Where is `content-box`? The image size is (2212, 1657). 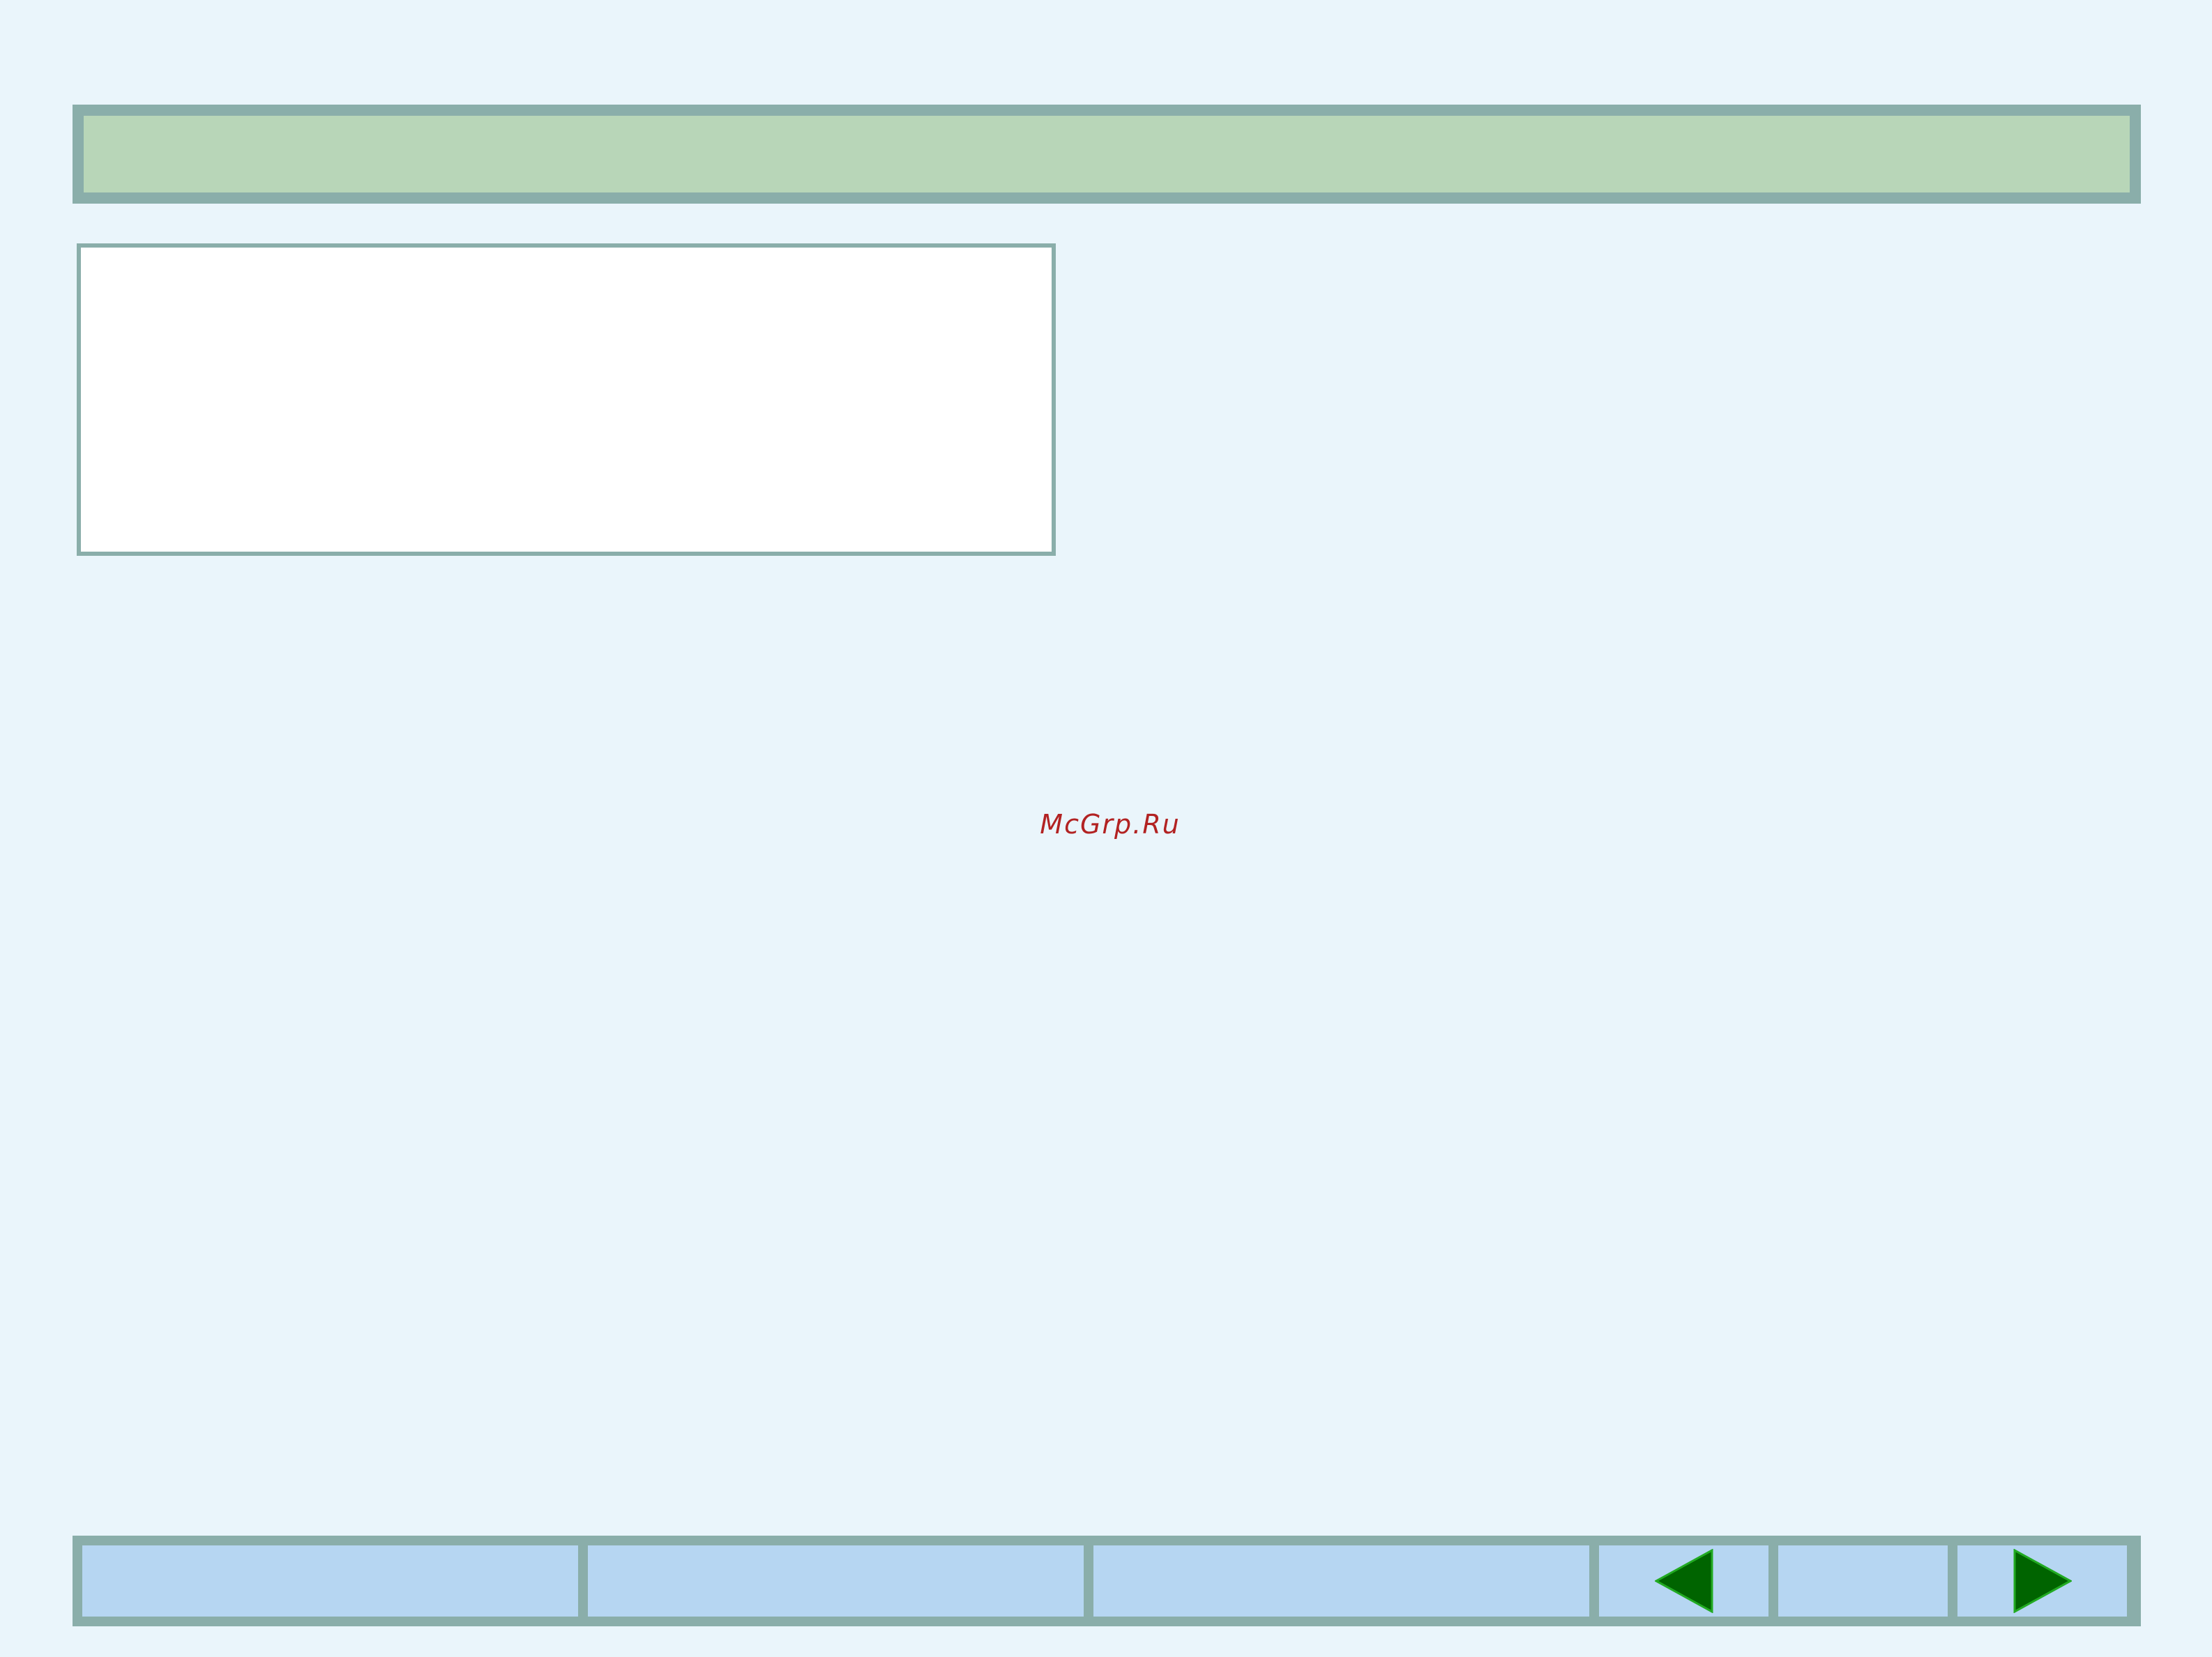
content-box is located at coordinates (566, 399).